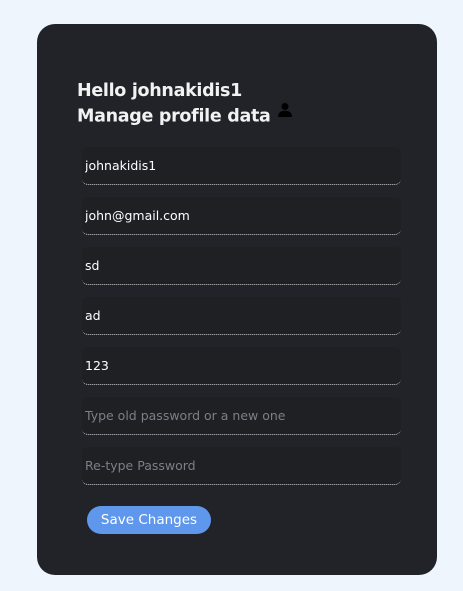  I want to click on email-field, so click(241, 216).